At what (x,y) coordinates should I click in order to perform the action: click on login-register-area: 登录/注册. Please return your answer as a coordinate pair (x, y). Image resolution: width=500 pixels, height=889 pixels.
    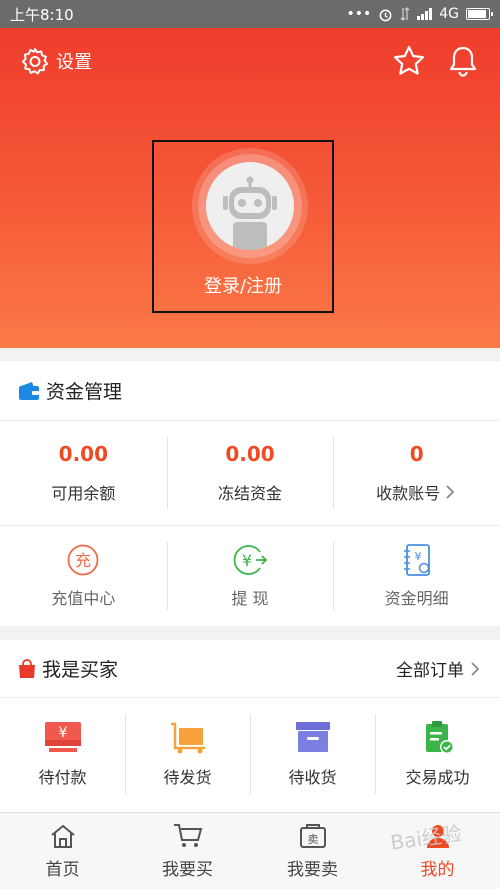
    Looking at the image, I should click on (243, 226).